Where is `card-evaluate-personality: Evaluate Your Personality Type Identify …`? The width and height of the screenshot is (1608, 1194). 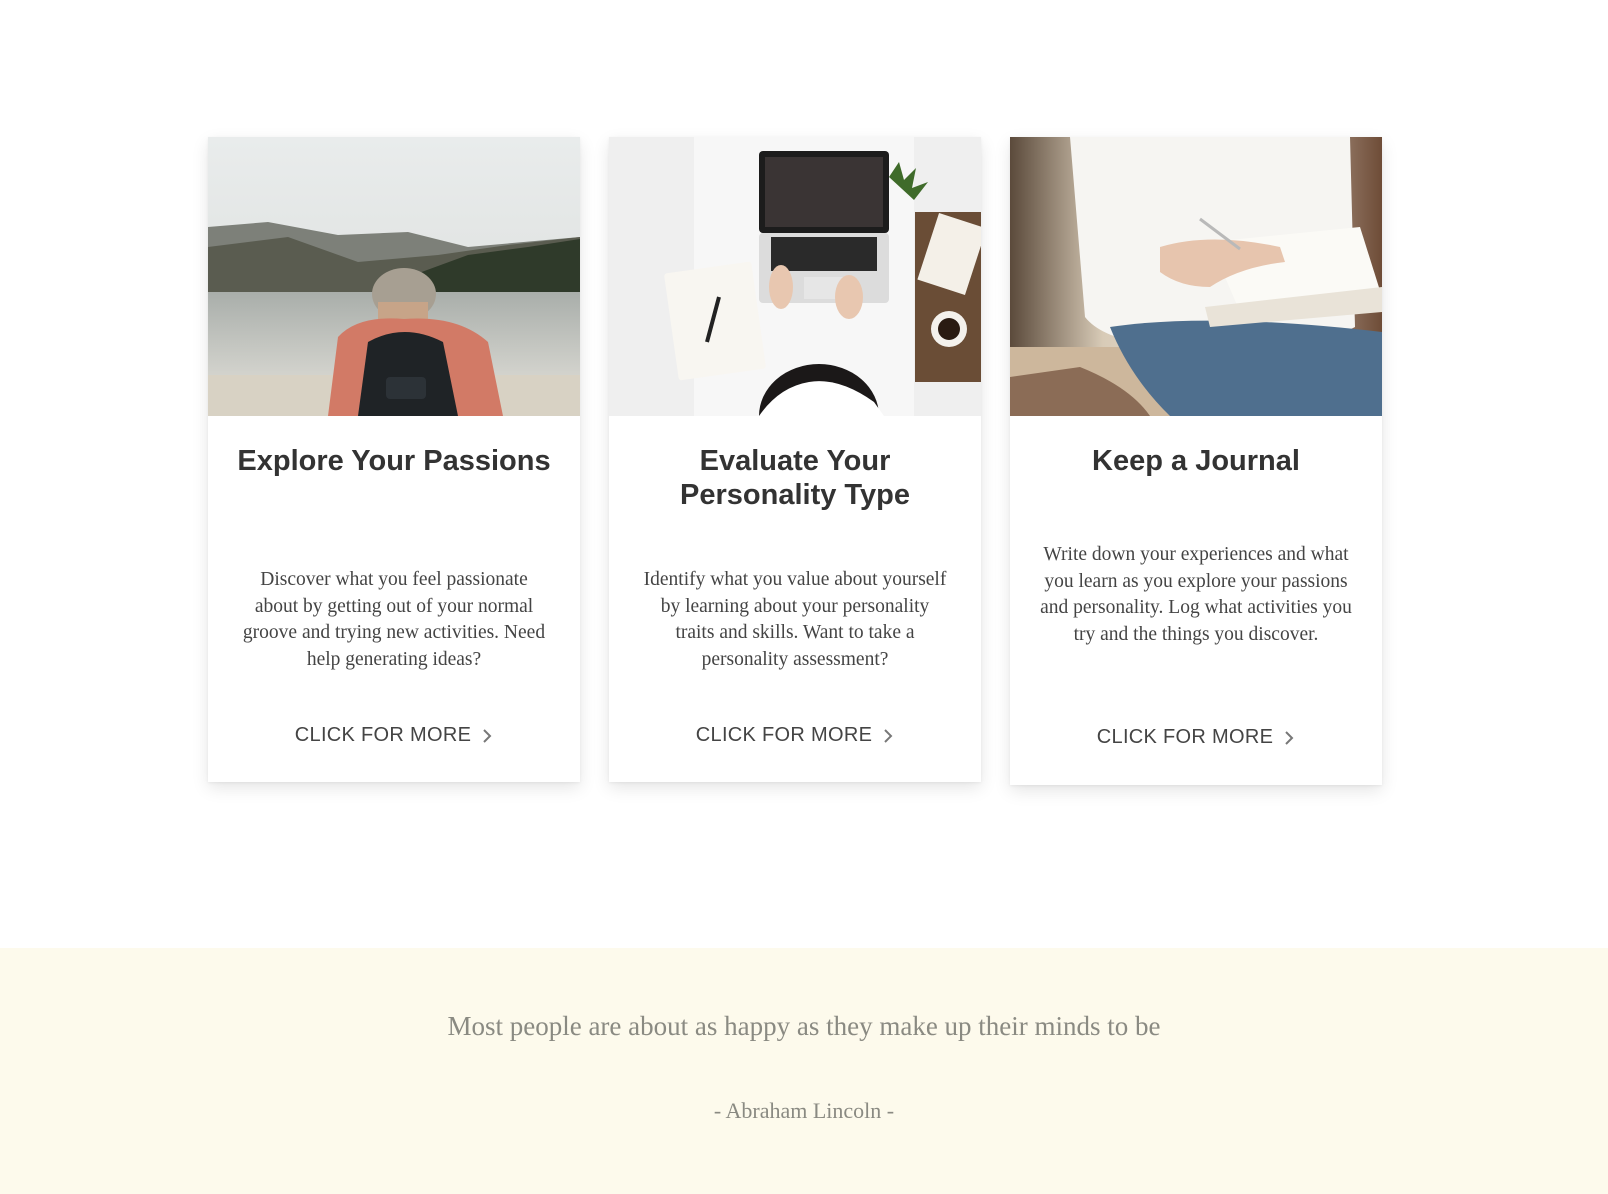 card-evaluate-personality: Evaluate Your Personality Type Identify … is located at coordinates (795, 459).